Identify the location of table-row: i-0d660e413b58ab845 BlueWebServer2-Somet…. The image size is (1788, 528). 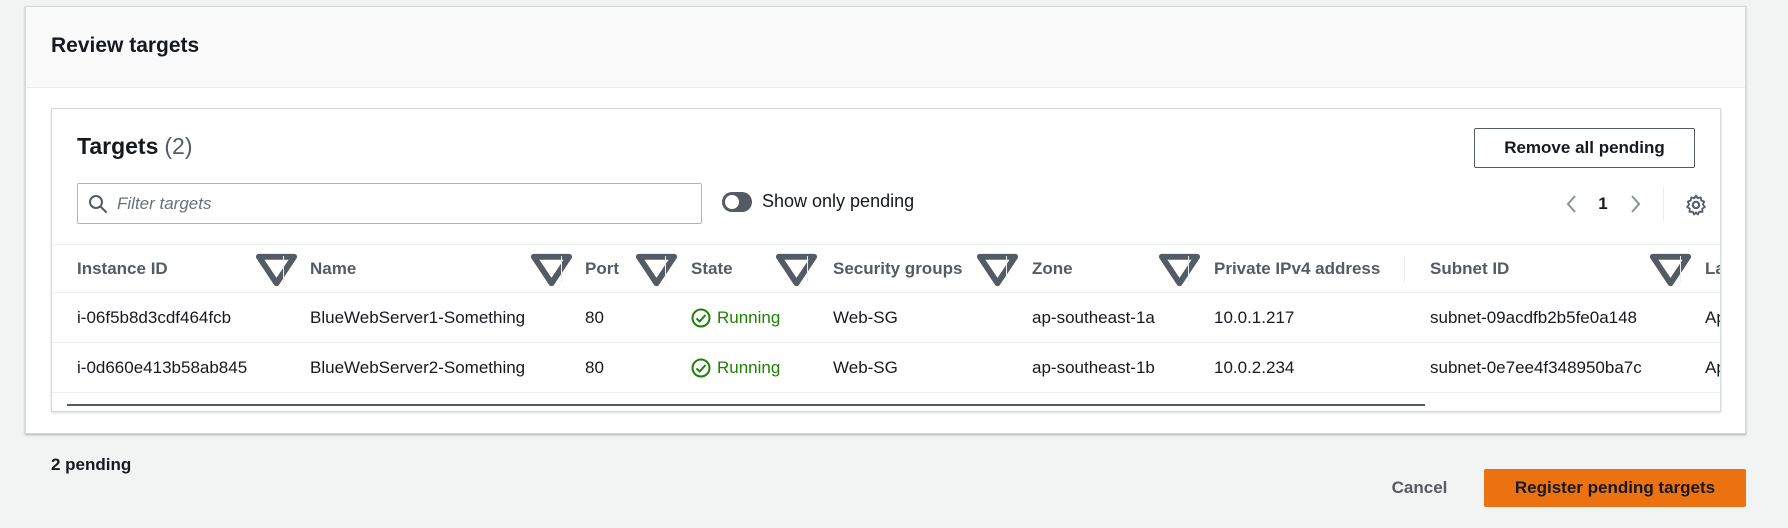
(886, 368).